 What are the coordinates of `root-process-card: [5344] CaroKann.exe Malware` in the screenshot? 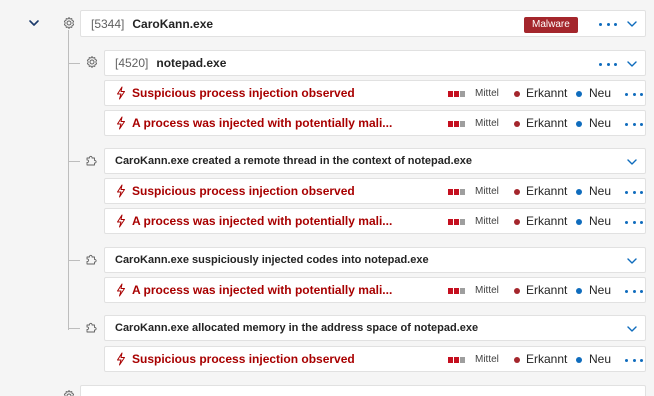 It's located at (363, 23).